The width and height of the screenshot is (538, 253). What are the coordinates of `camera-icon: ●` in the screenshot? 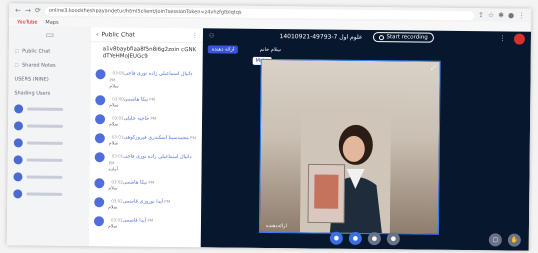 It's located at (374, 239).